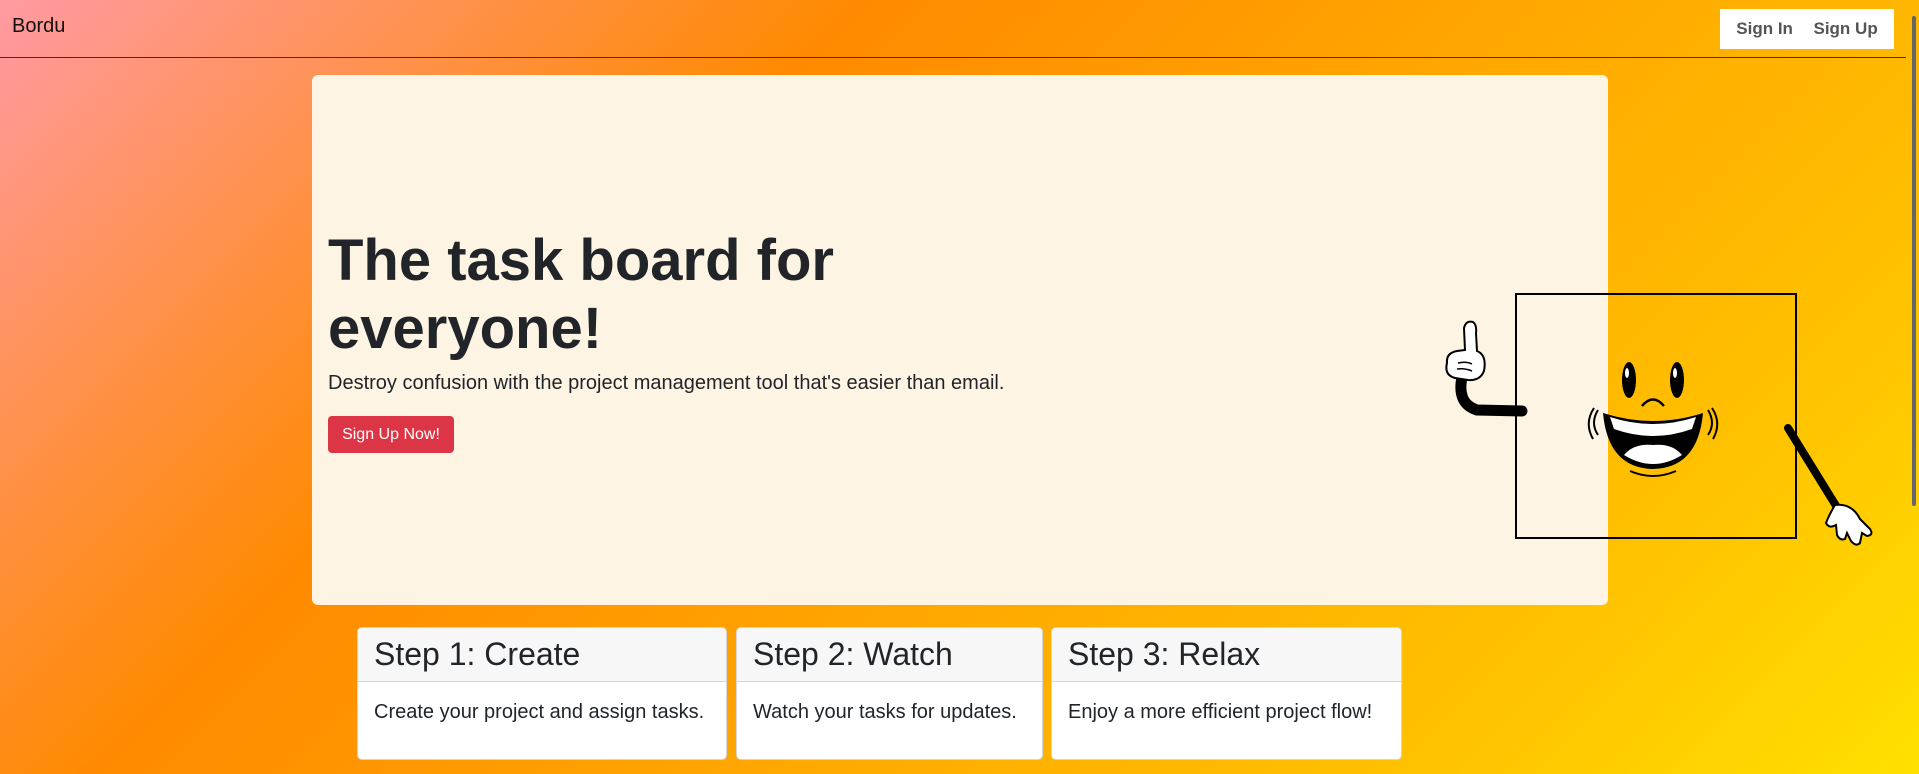  What do you see at coordinates (1220, 712) in the screenshot?
I see `step-card-text: Enjoy a more efficient project flow!` at bounding box center [1220, 712].